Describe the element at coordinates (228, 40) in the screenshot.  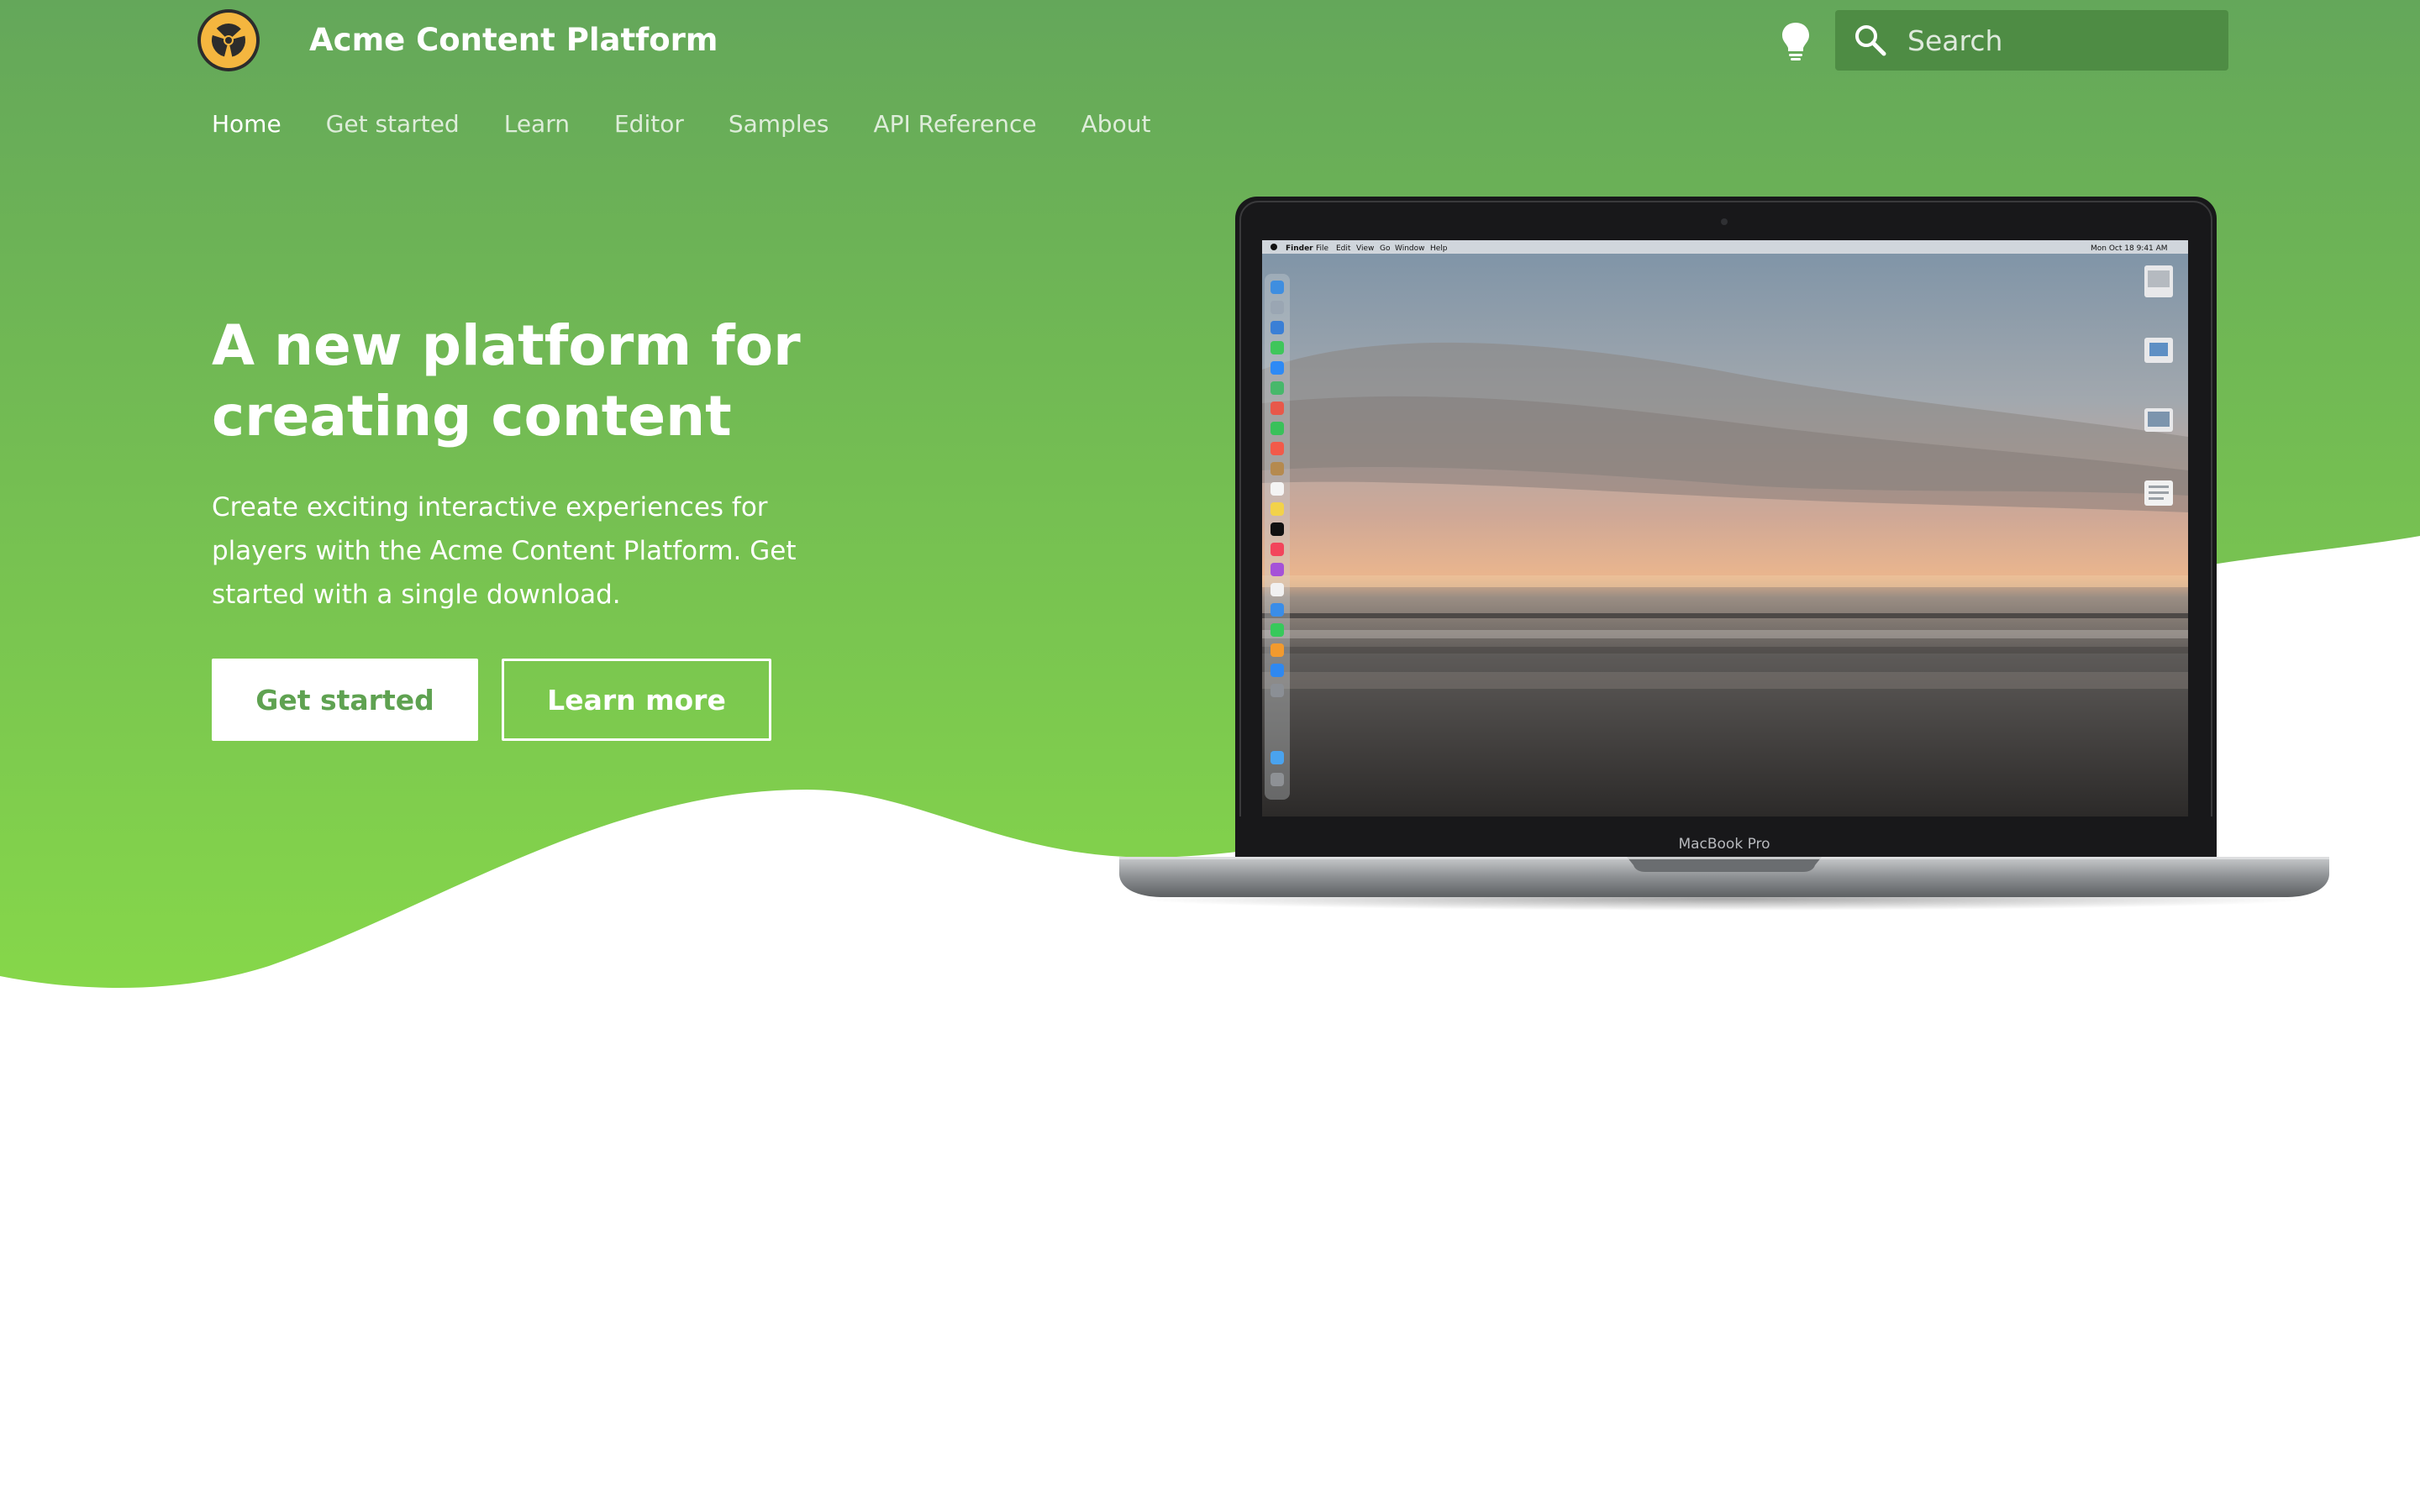
I see `radiation-logo-icon` at that location.